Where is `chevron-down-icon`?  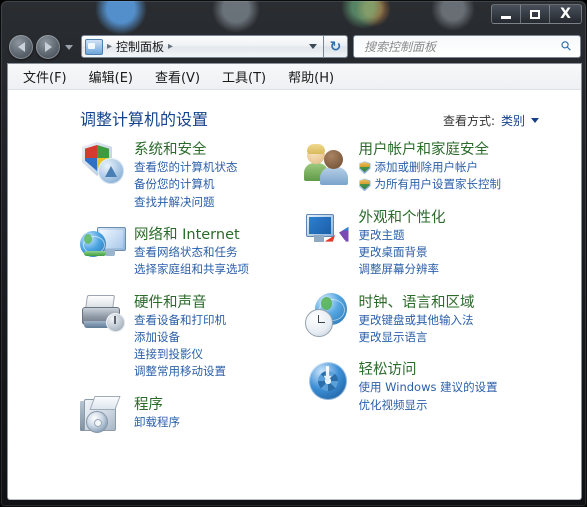 chevron-down-icon is located at coordinates (535, 120).